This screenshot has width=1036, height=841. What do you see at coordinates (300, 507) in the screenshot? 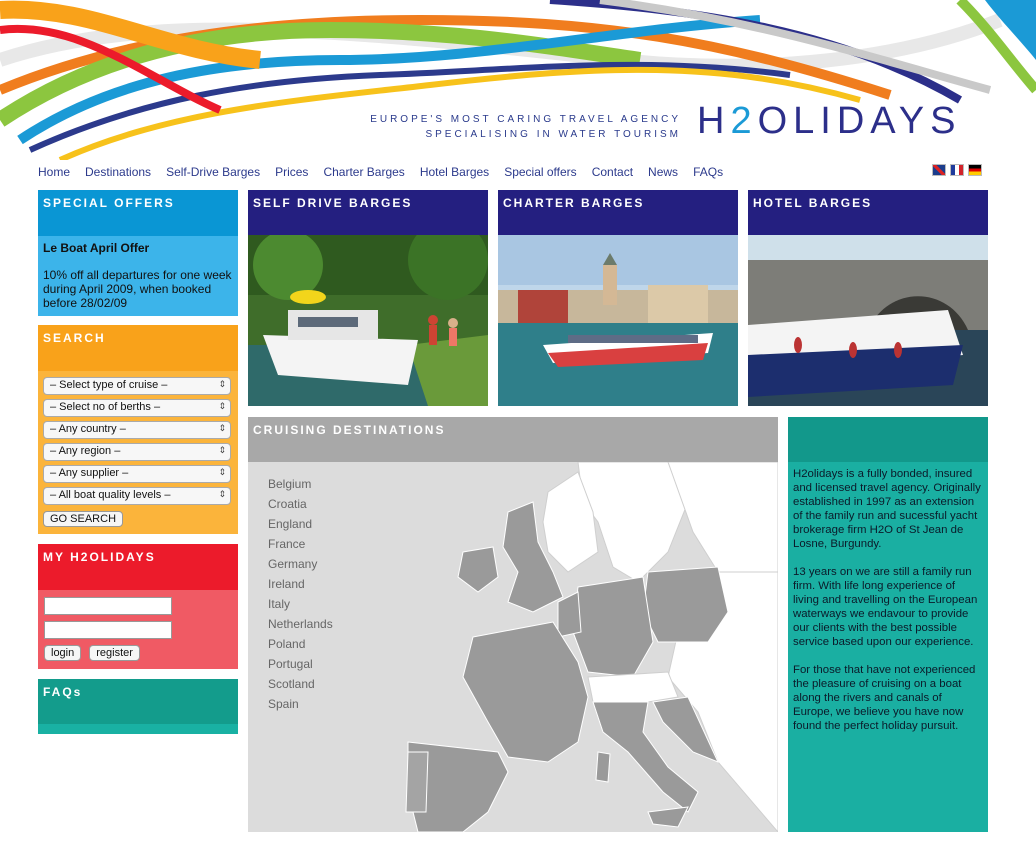
I see `destination-croatia: Croatia` at bounding box center [300, 507].